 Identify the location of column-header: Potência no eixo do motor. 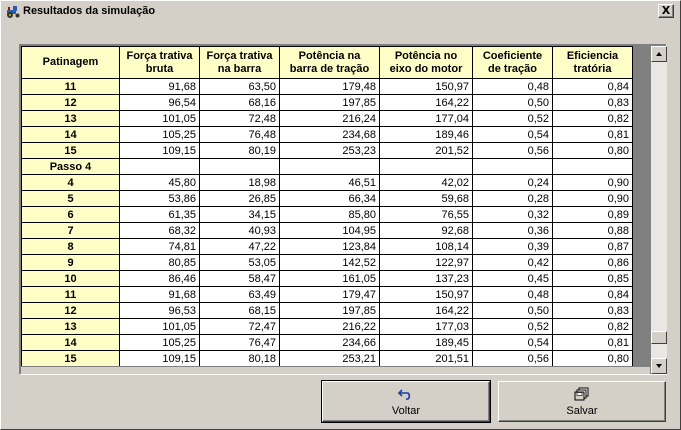
(426, 62).